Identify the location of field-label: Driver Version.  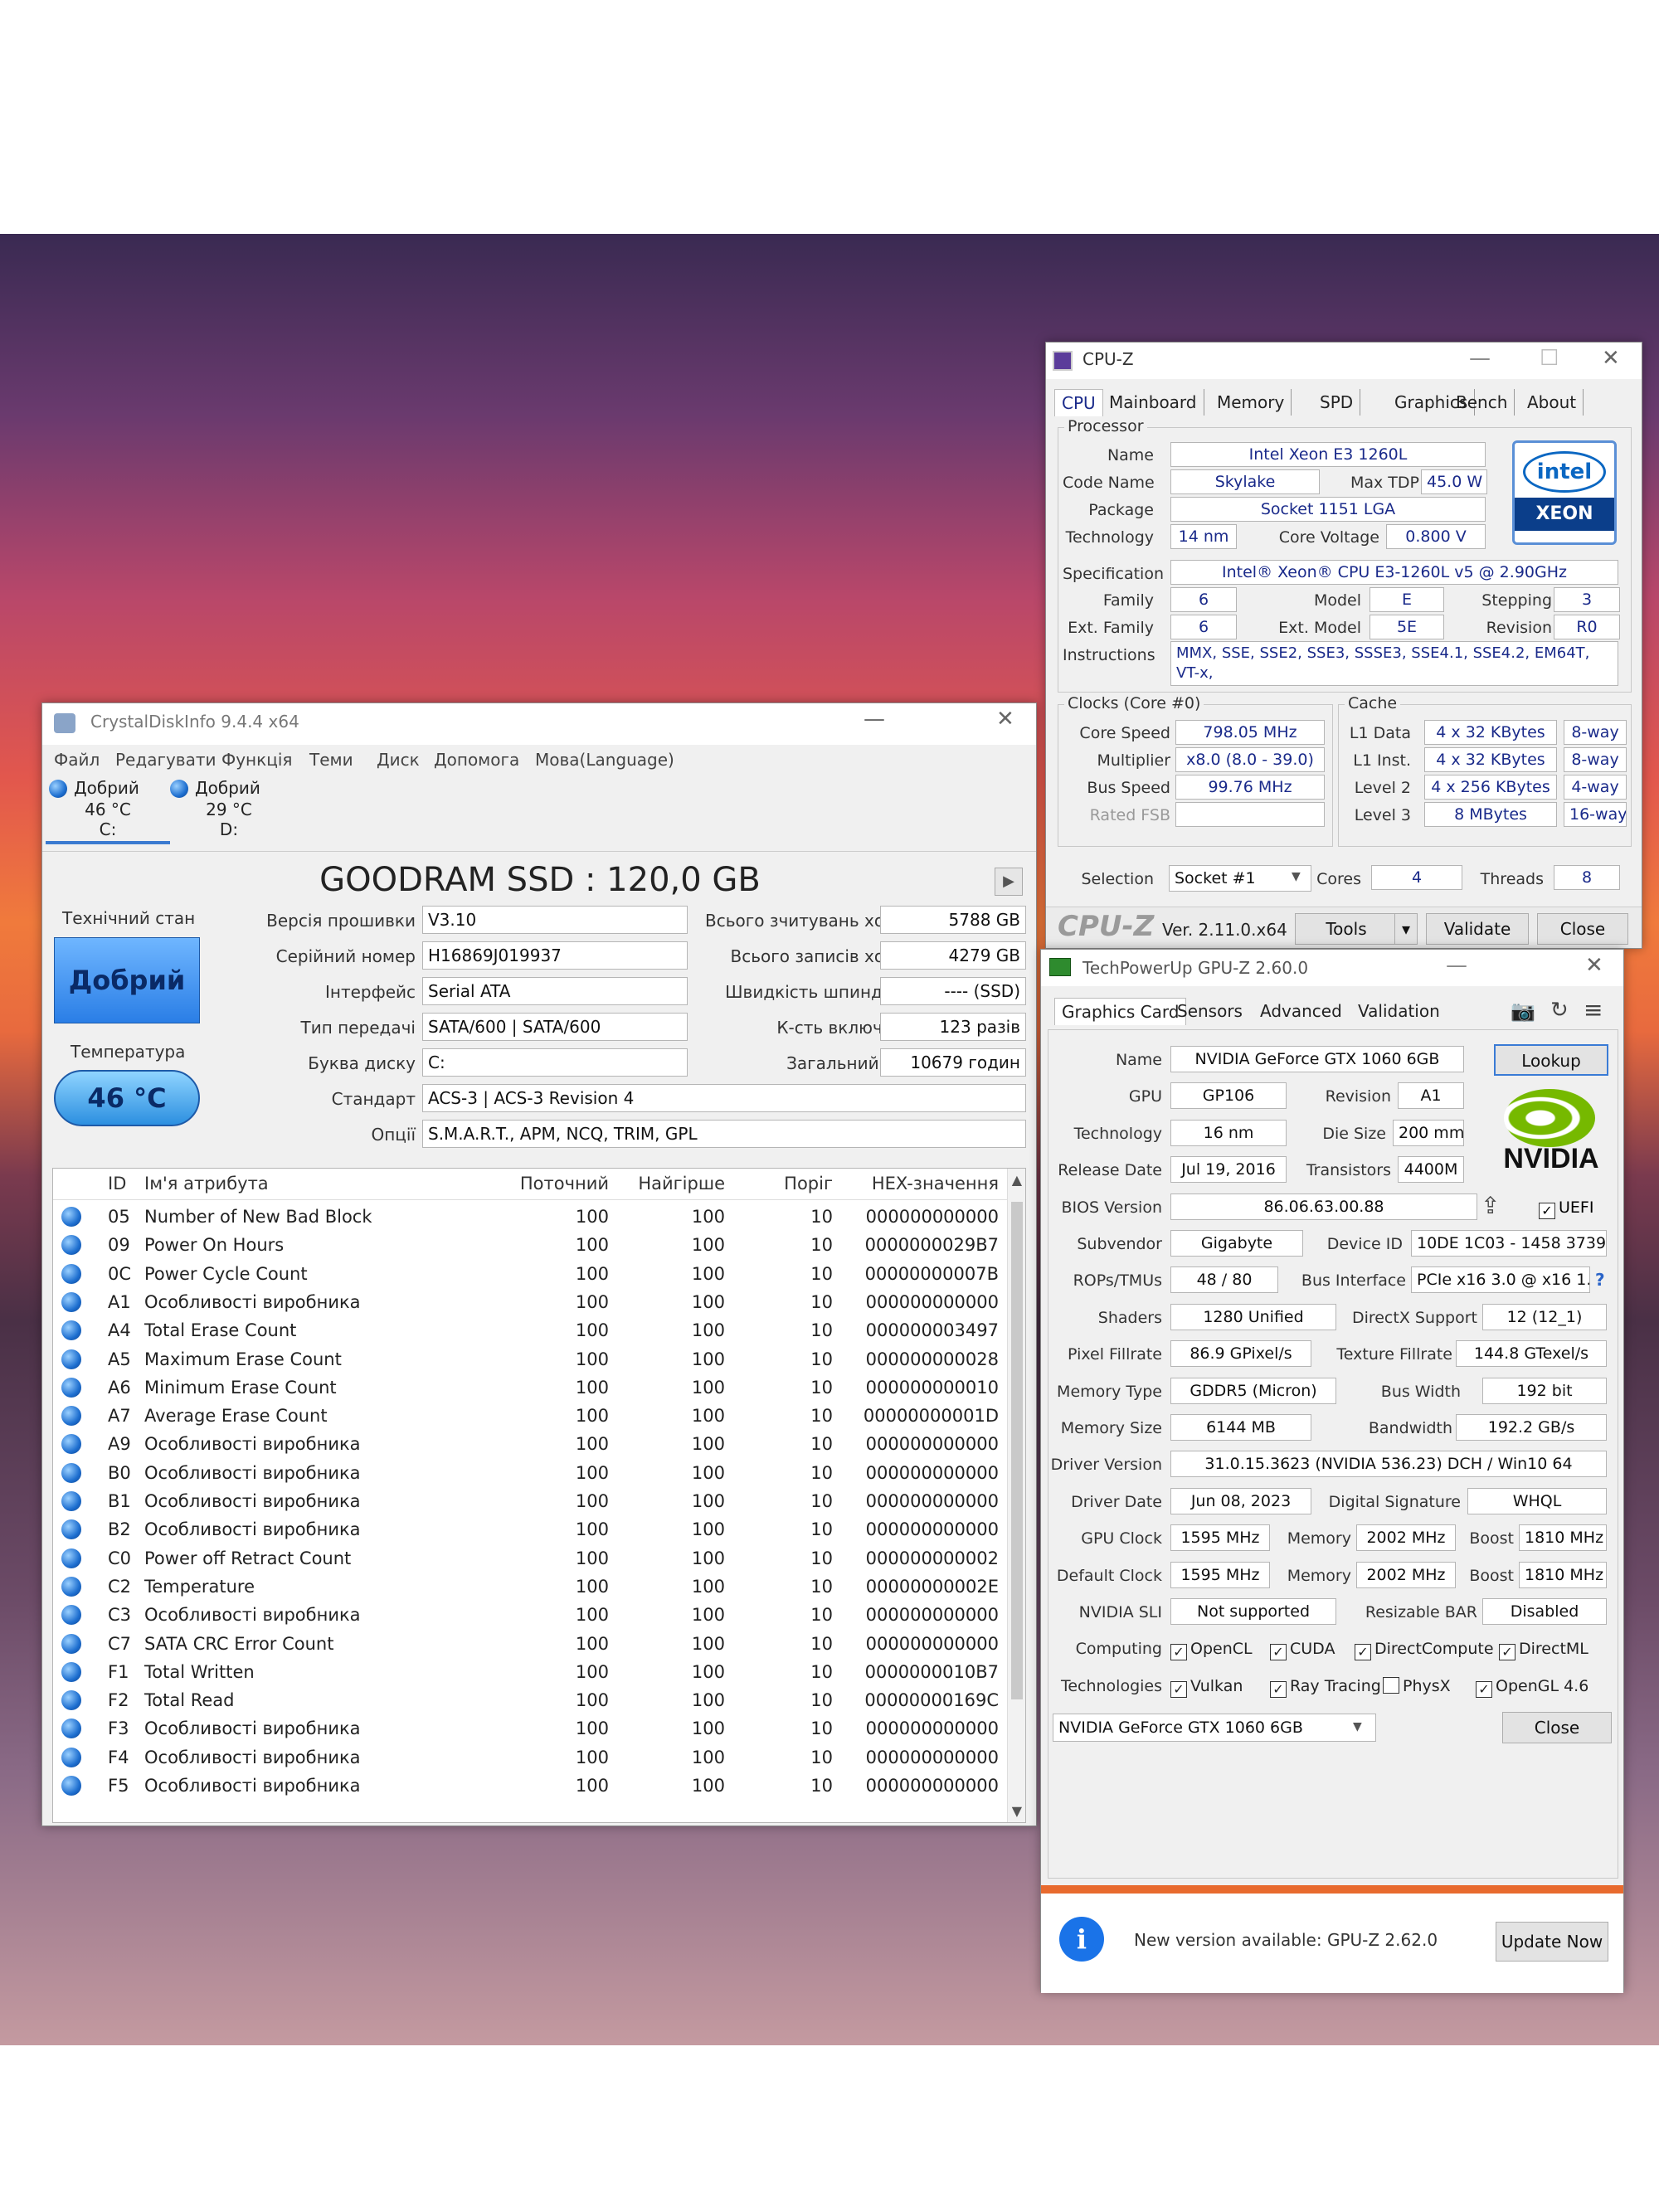
(1106, 1465).